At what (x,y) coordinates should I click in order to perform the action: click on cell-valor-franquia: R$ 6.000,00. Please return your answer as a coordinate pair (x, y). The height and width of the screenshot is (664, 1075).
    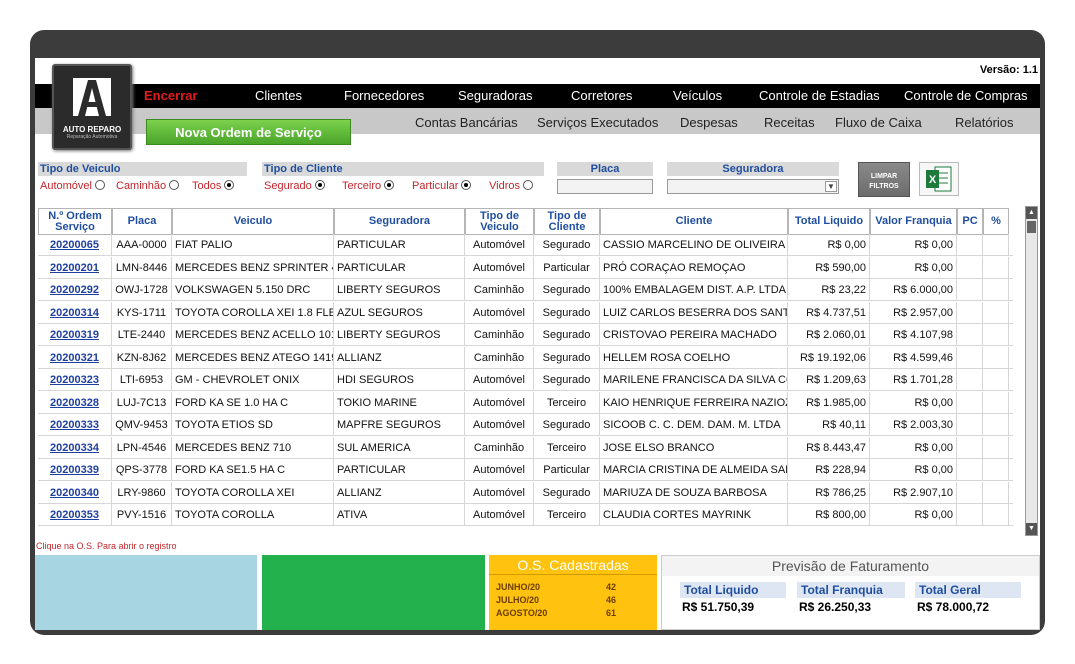
    Looking at the image, I should click on (913, 290).